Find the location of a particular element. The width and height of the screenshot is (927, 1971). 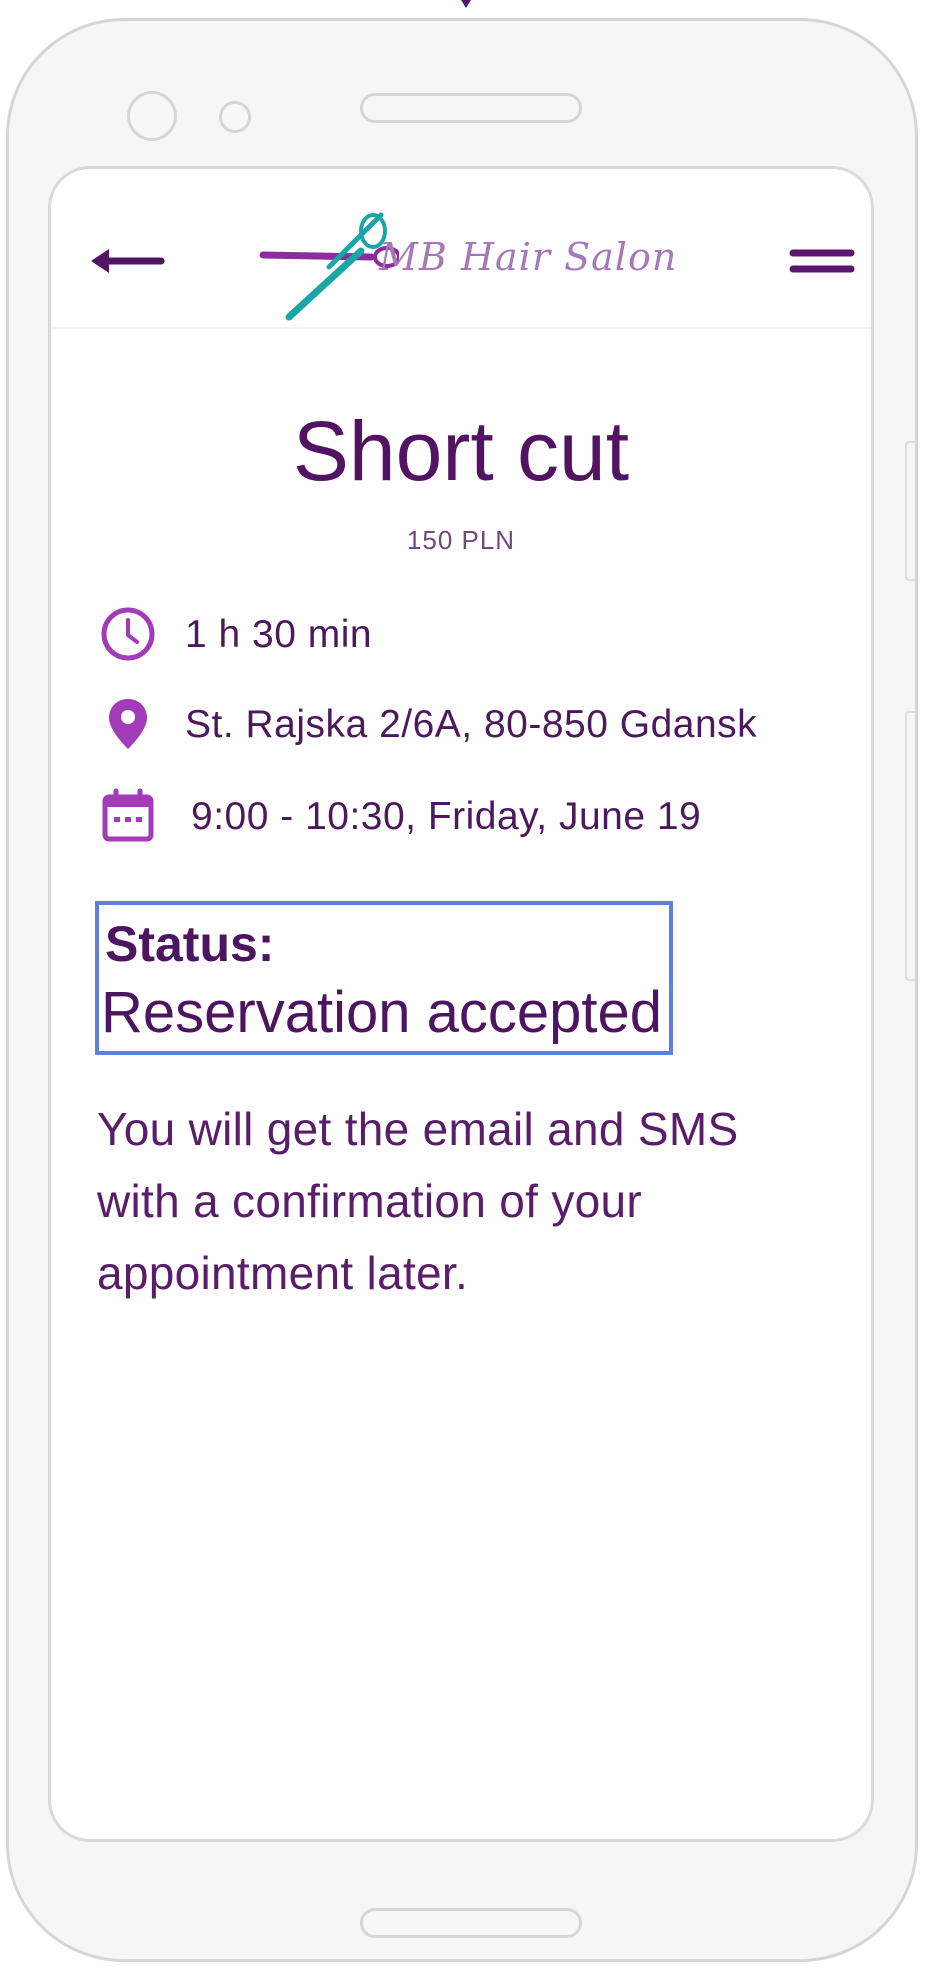

status-label: Status: is located at coordinates (190, 944).